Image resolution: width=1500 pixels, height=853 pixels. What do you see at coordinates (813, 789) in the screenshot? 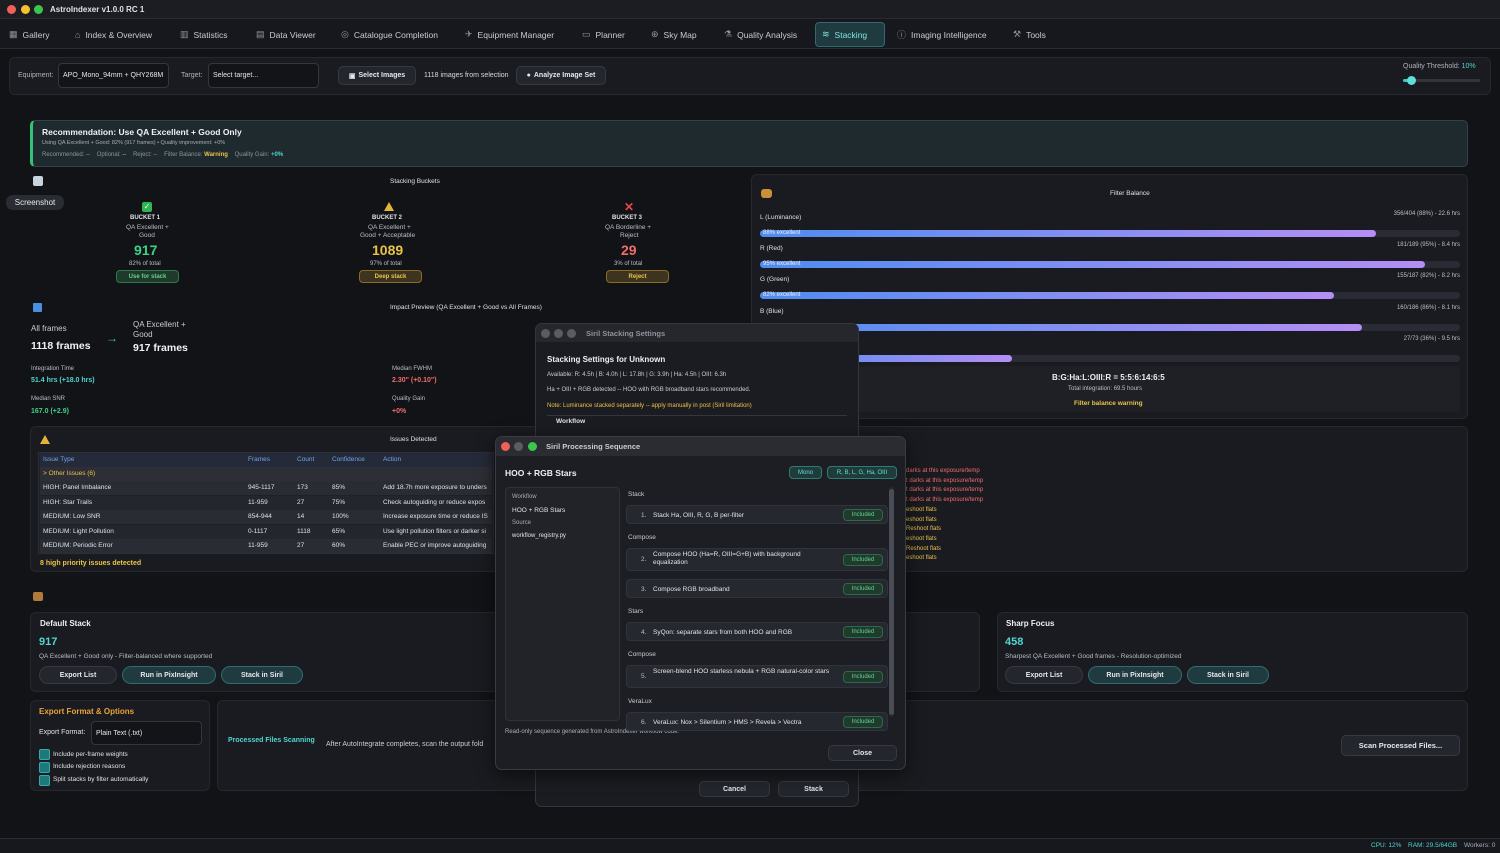
I see `stack-button: Stack` at bounding box center [813, 789].